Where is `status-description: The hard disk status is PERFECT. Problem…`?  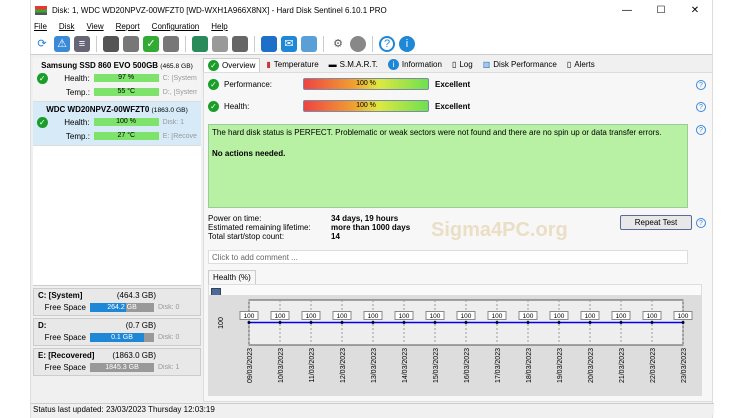 status-description: The hard disk status is PERFECT. Problem… is located at coordinates (448, 166).